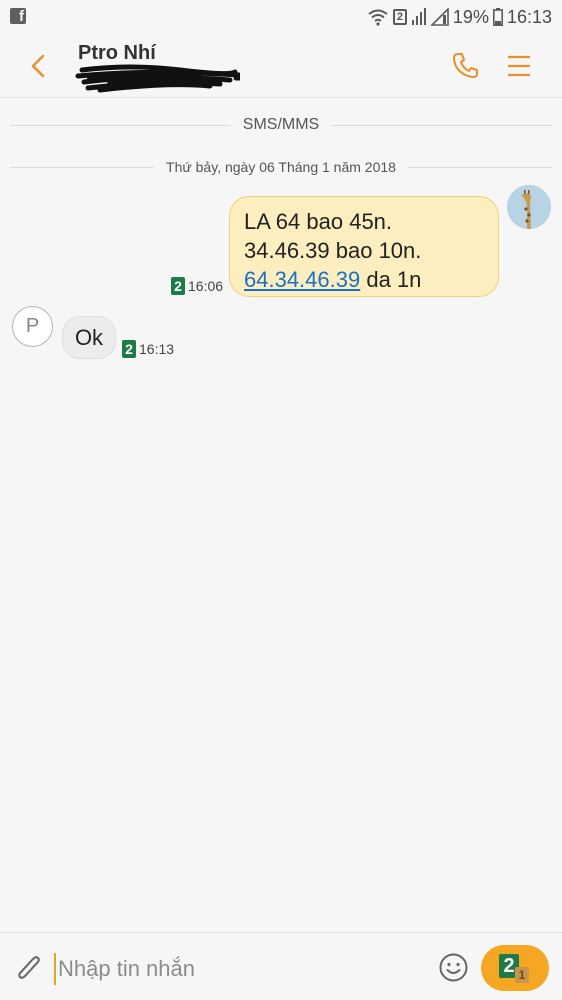 This screenshot has height=1000, width=562. What do you see at coordinates (281, 17) in the screenshot?
I see `status-bar: f 2 19% 16:13` at bounding box center [281, 17].